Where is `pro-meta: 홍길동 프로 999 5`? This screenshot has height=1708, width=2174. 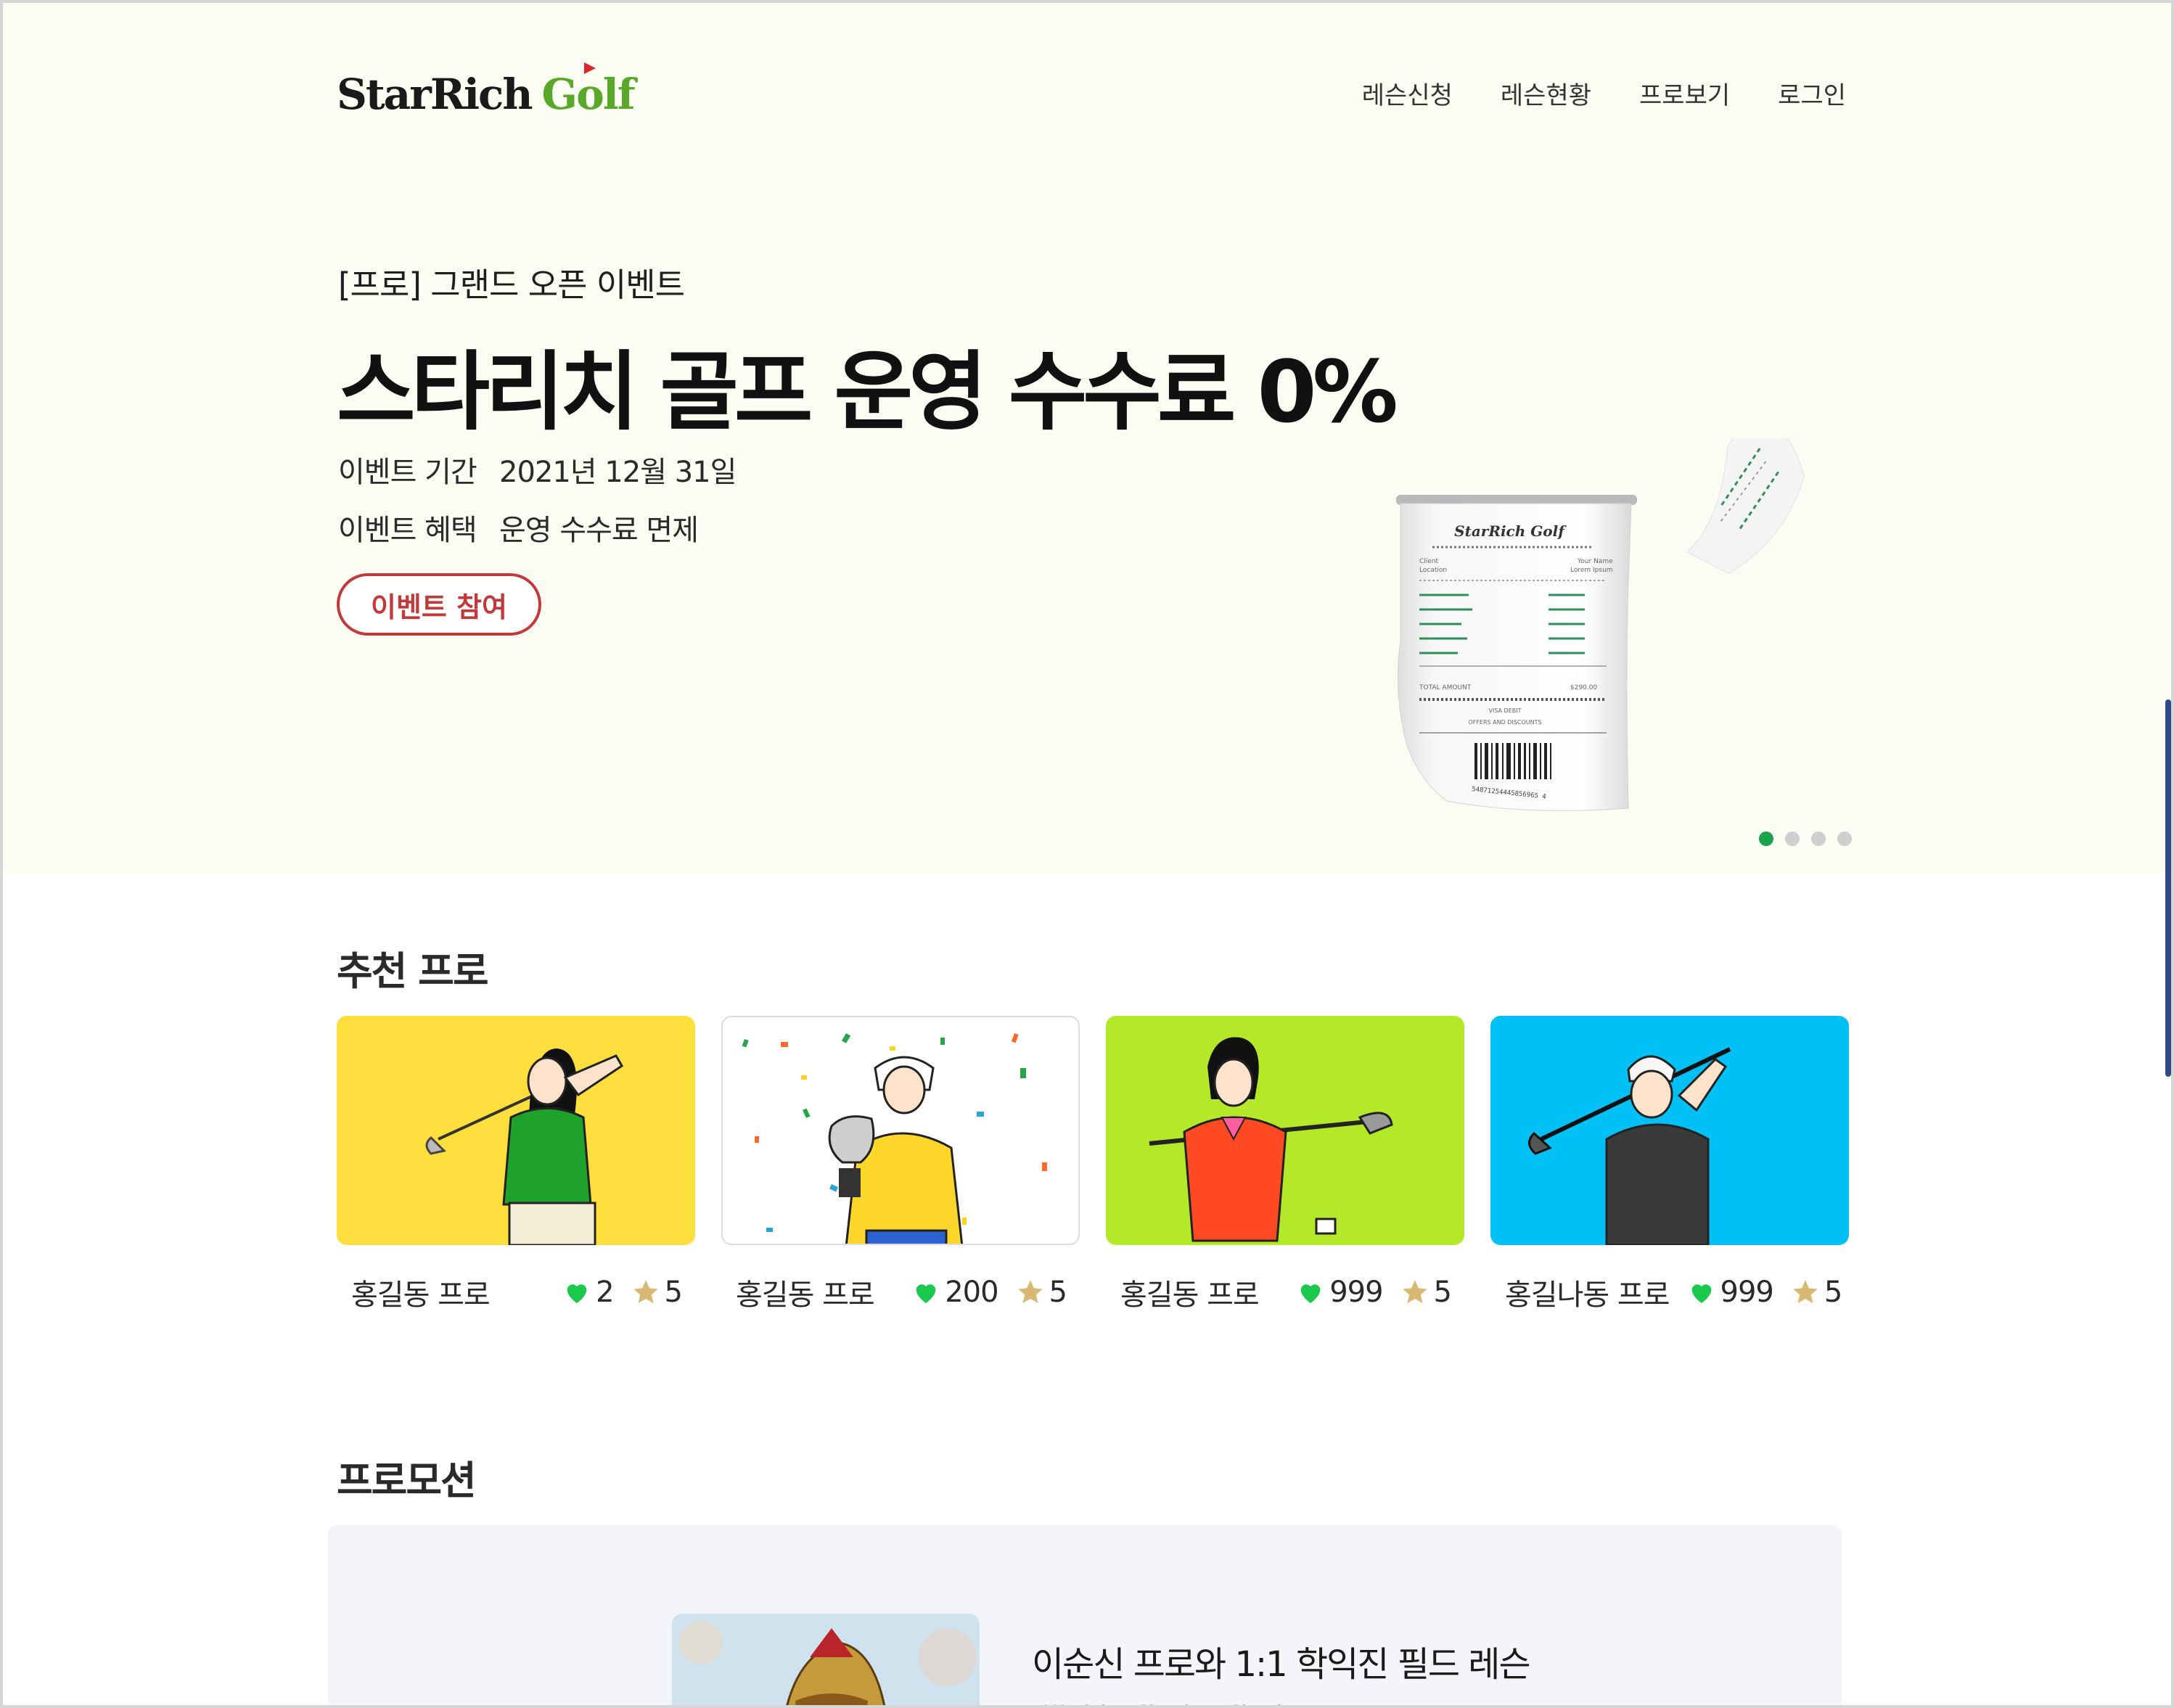
pro-meta: 홍길동 프로 999 5 is located at coordinates (1286, 1292).